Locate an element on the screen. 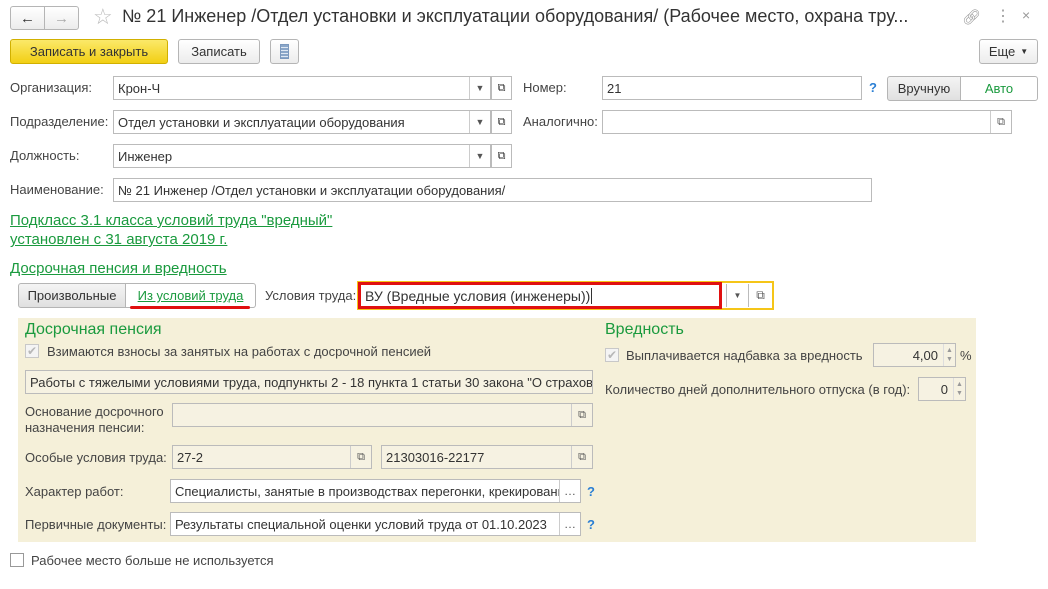  conditions-label: Условия труда: is located at coordinates (311, 295).